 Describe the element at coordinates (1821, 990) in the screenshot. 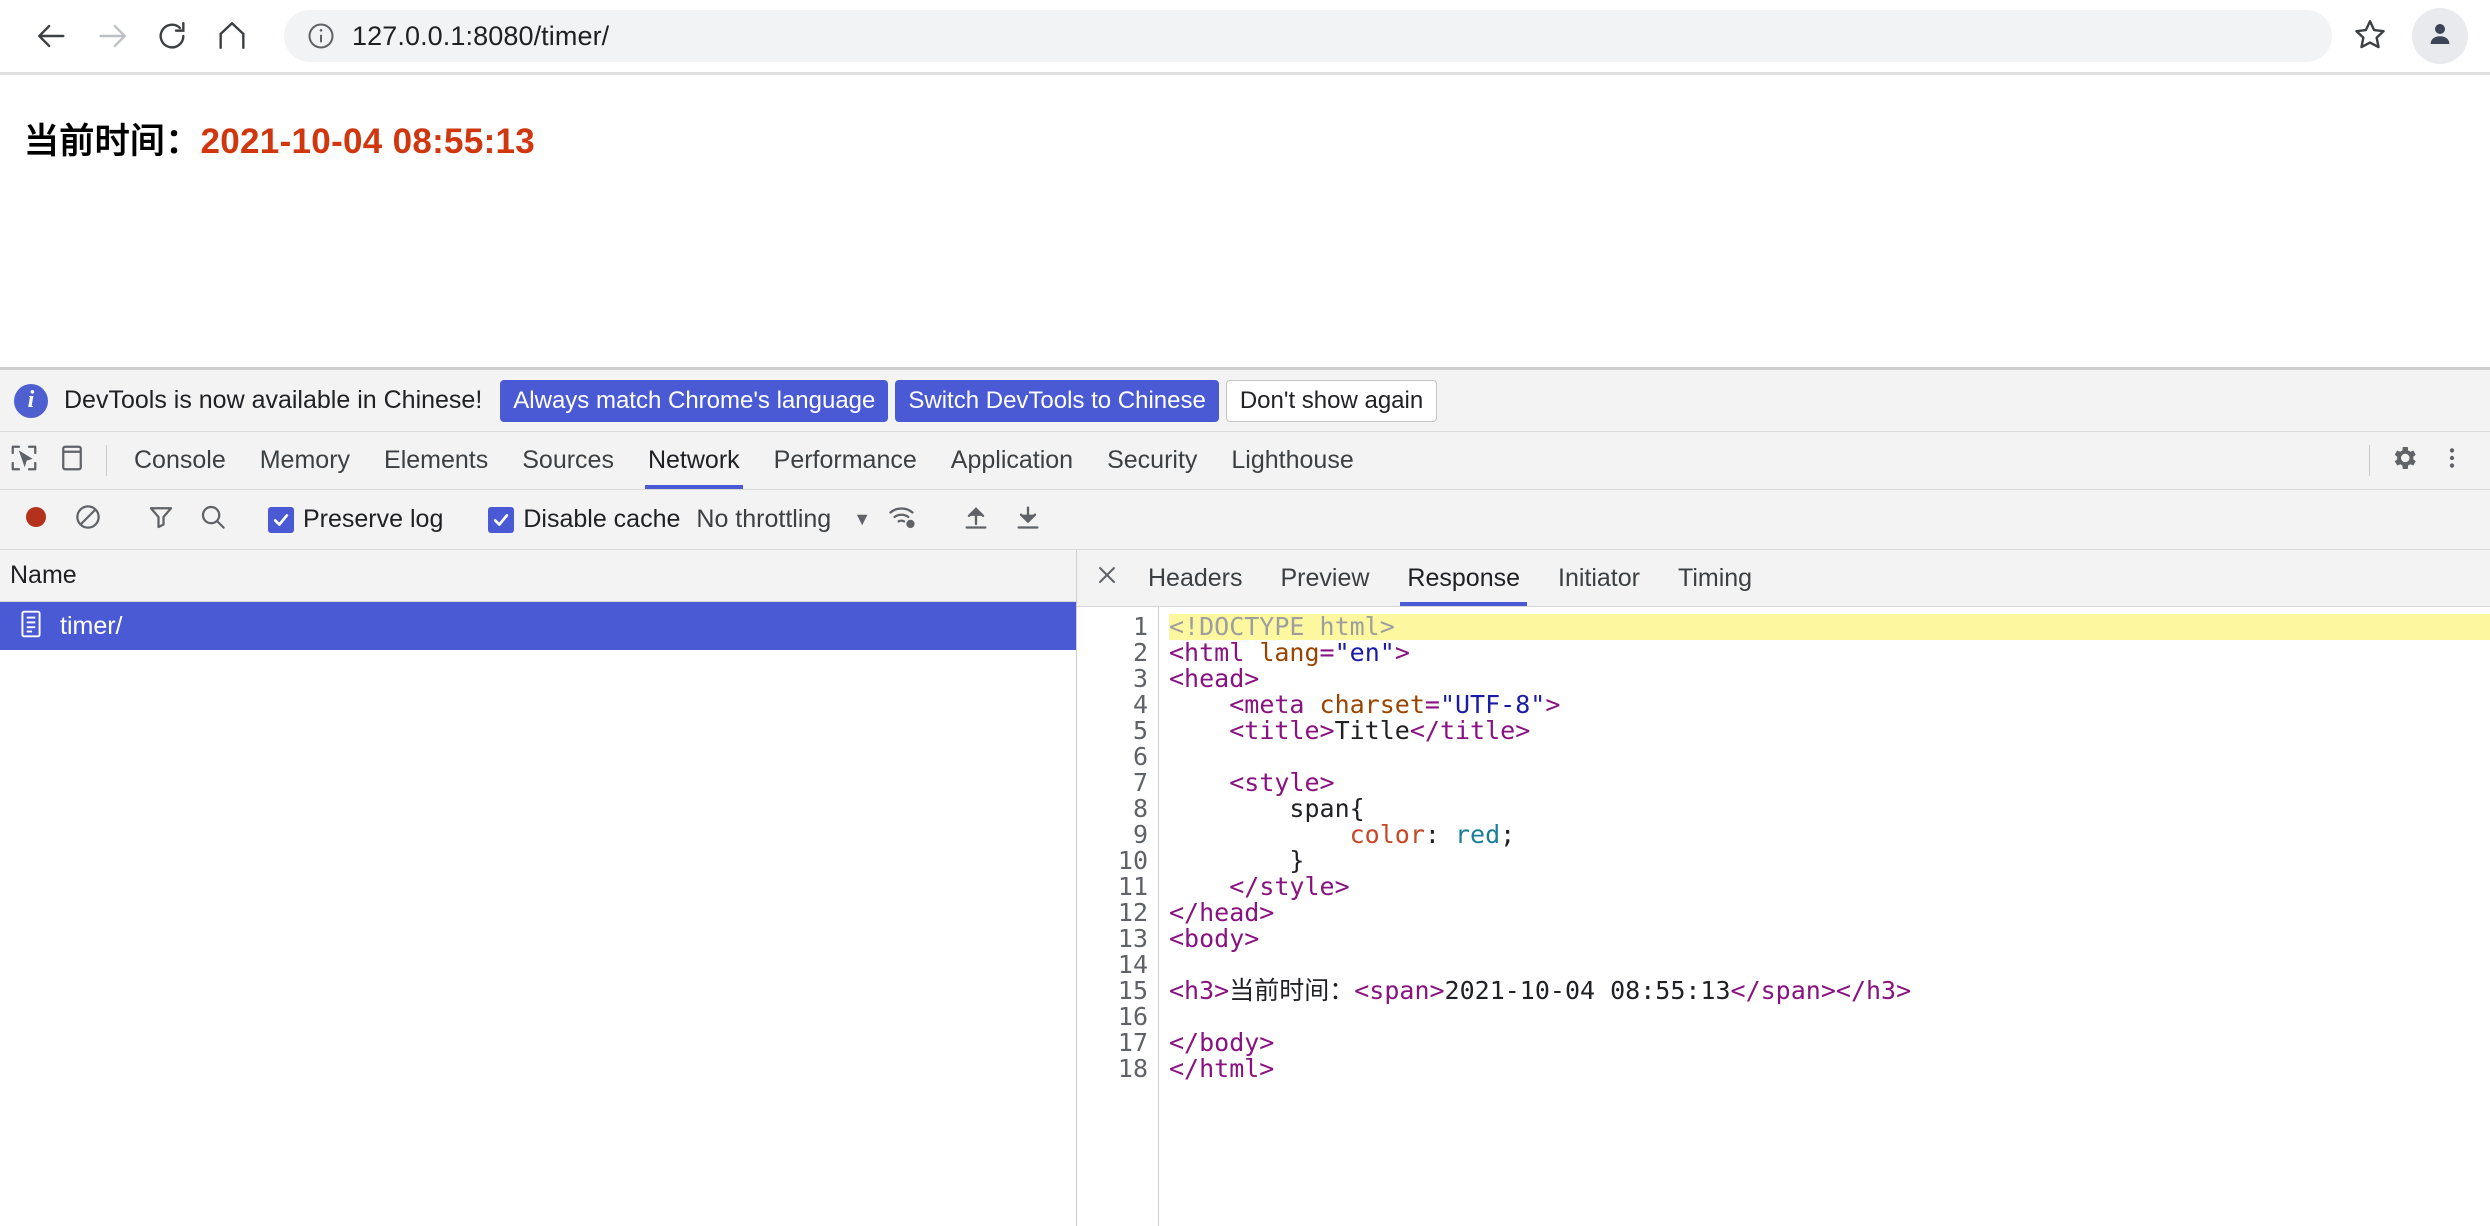

I see `code-token: </span></h3>` at that location.